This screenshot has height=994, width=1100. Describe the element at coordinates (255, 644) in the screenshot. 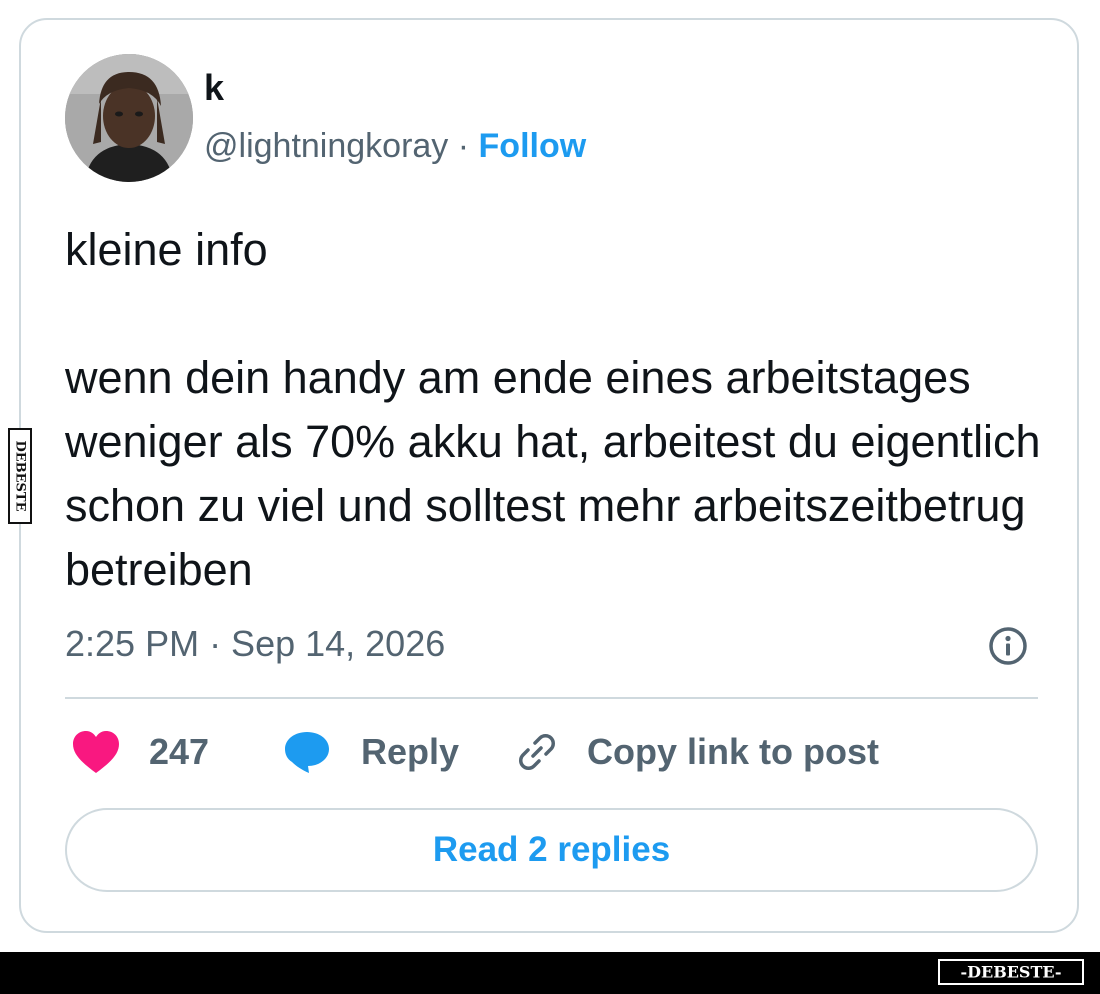

I see `timestamp: 2:25 PM · Sep 14, 2026` at that location.